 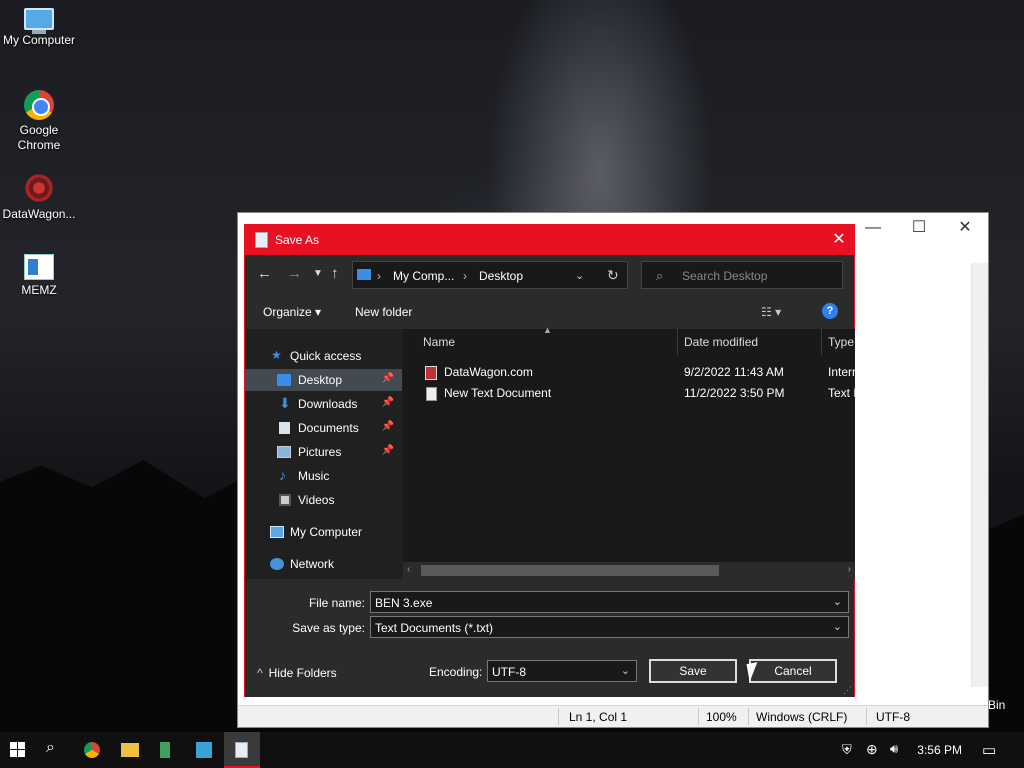 What do you see at coordinates (314, 476) in the screenshot?
I see `nav-label: Music` at bounding box center [314, 476].